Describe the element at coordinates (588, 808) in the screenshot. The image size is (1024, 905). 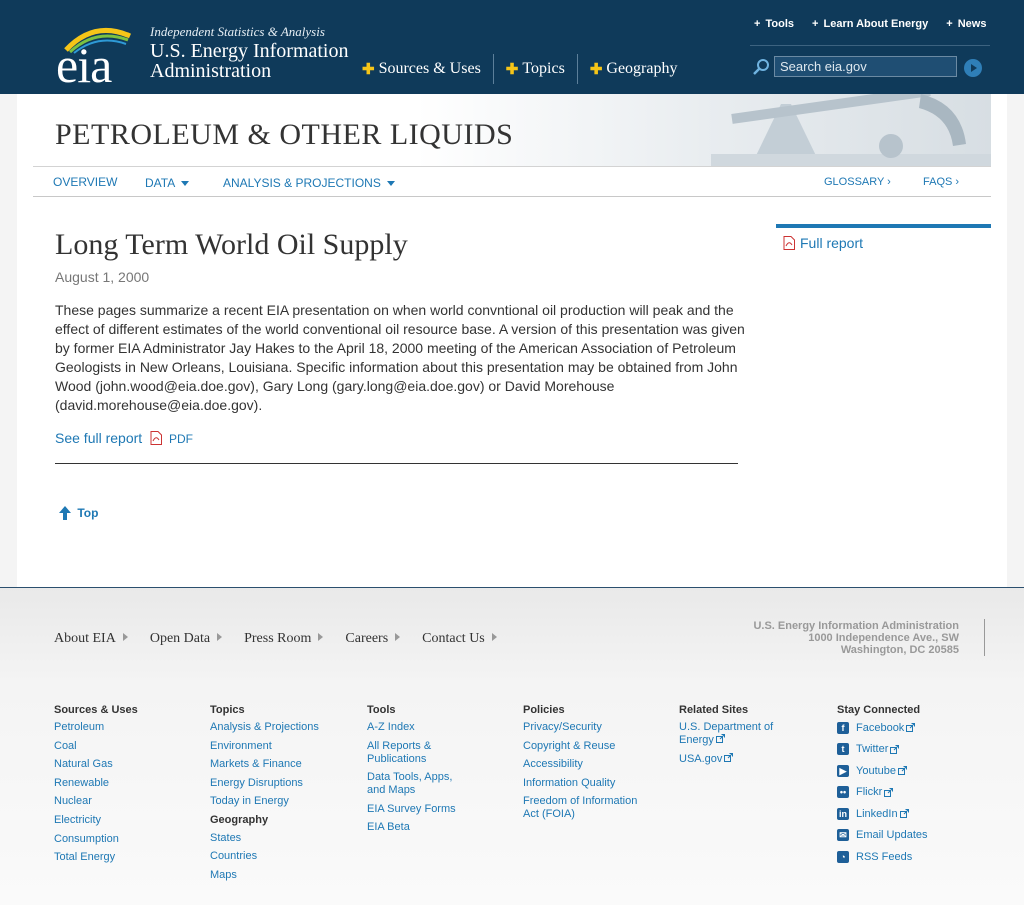
I see `footer-link: Freedom of Information Act (FOIA)` at that location.